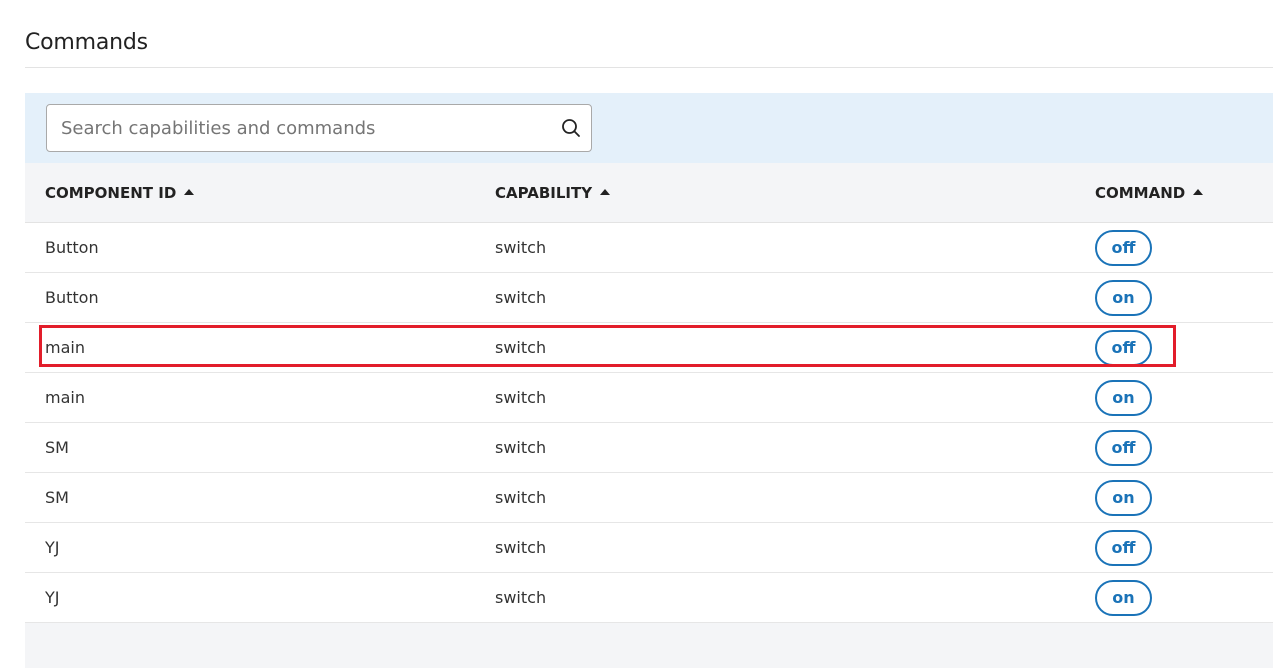 This screenshot has height=668, width=1273. Describe the element at coordinates (649, 598) in the screenshot. I see `table-row: YJ switch on` at that location.